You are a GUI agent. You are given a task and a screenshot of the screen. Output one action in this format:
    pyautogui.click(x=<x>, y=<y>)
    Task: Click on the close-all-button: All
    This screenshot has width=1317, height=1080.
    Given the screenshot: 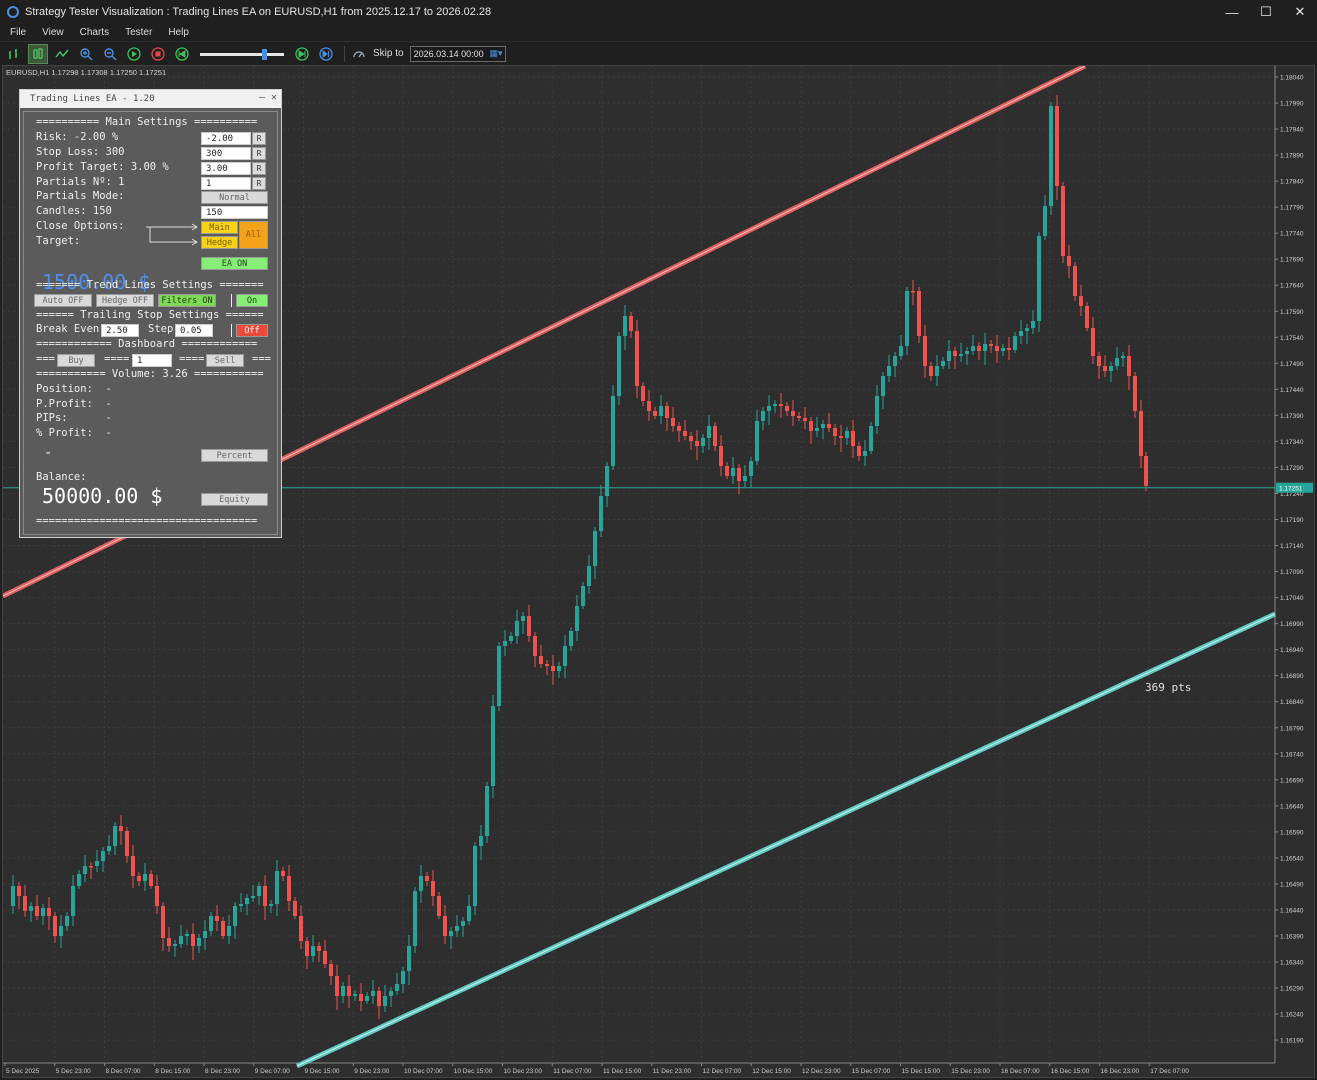 What is the action you would take?
    pyautogui.click(x=253, y=235)
    